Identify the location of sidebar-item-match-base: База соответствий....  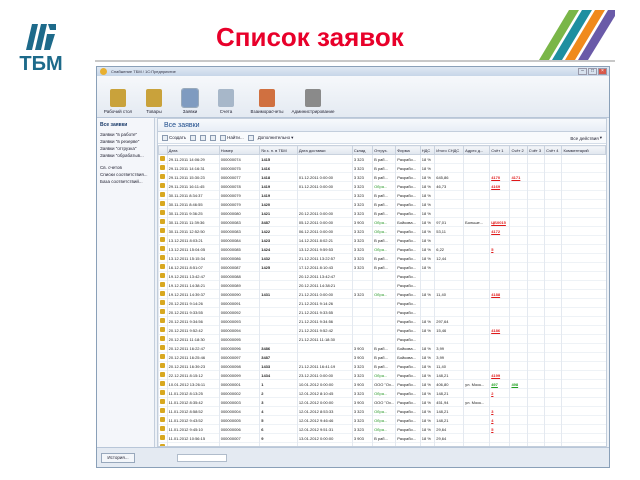
(125, 181).